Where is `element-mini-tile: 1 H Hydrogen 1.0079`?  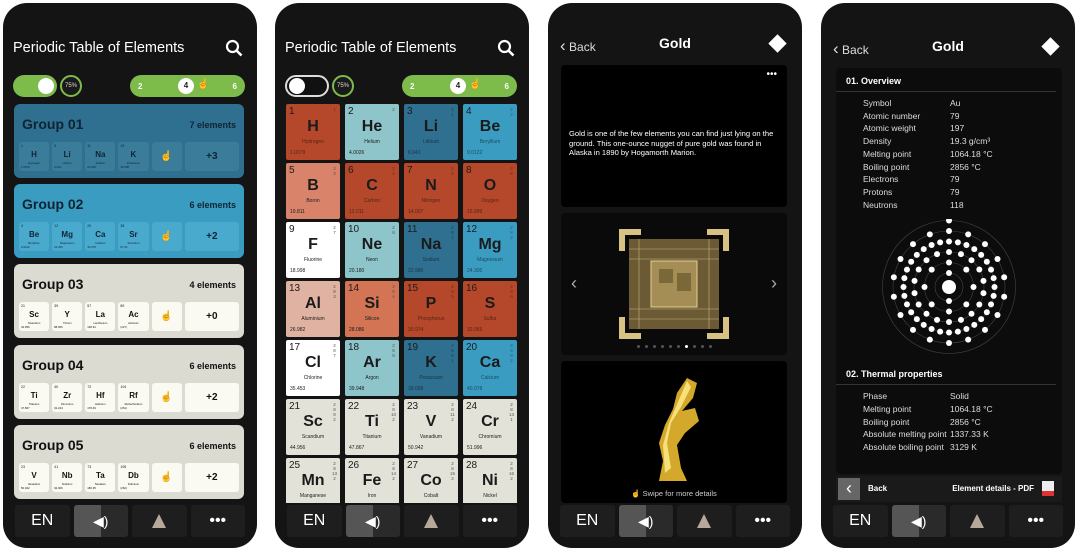
element-mini-tile: 1 H Hydrogen 1.0079 is located at coordinates (34, 156).